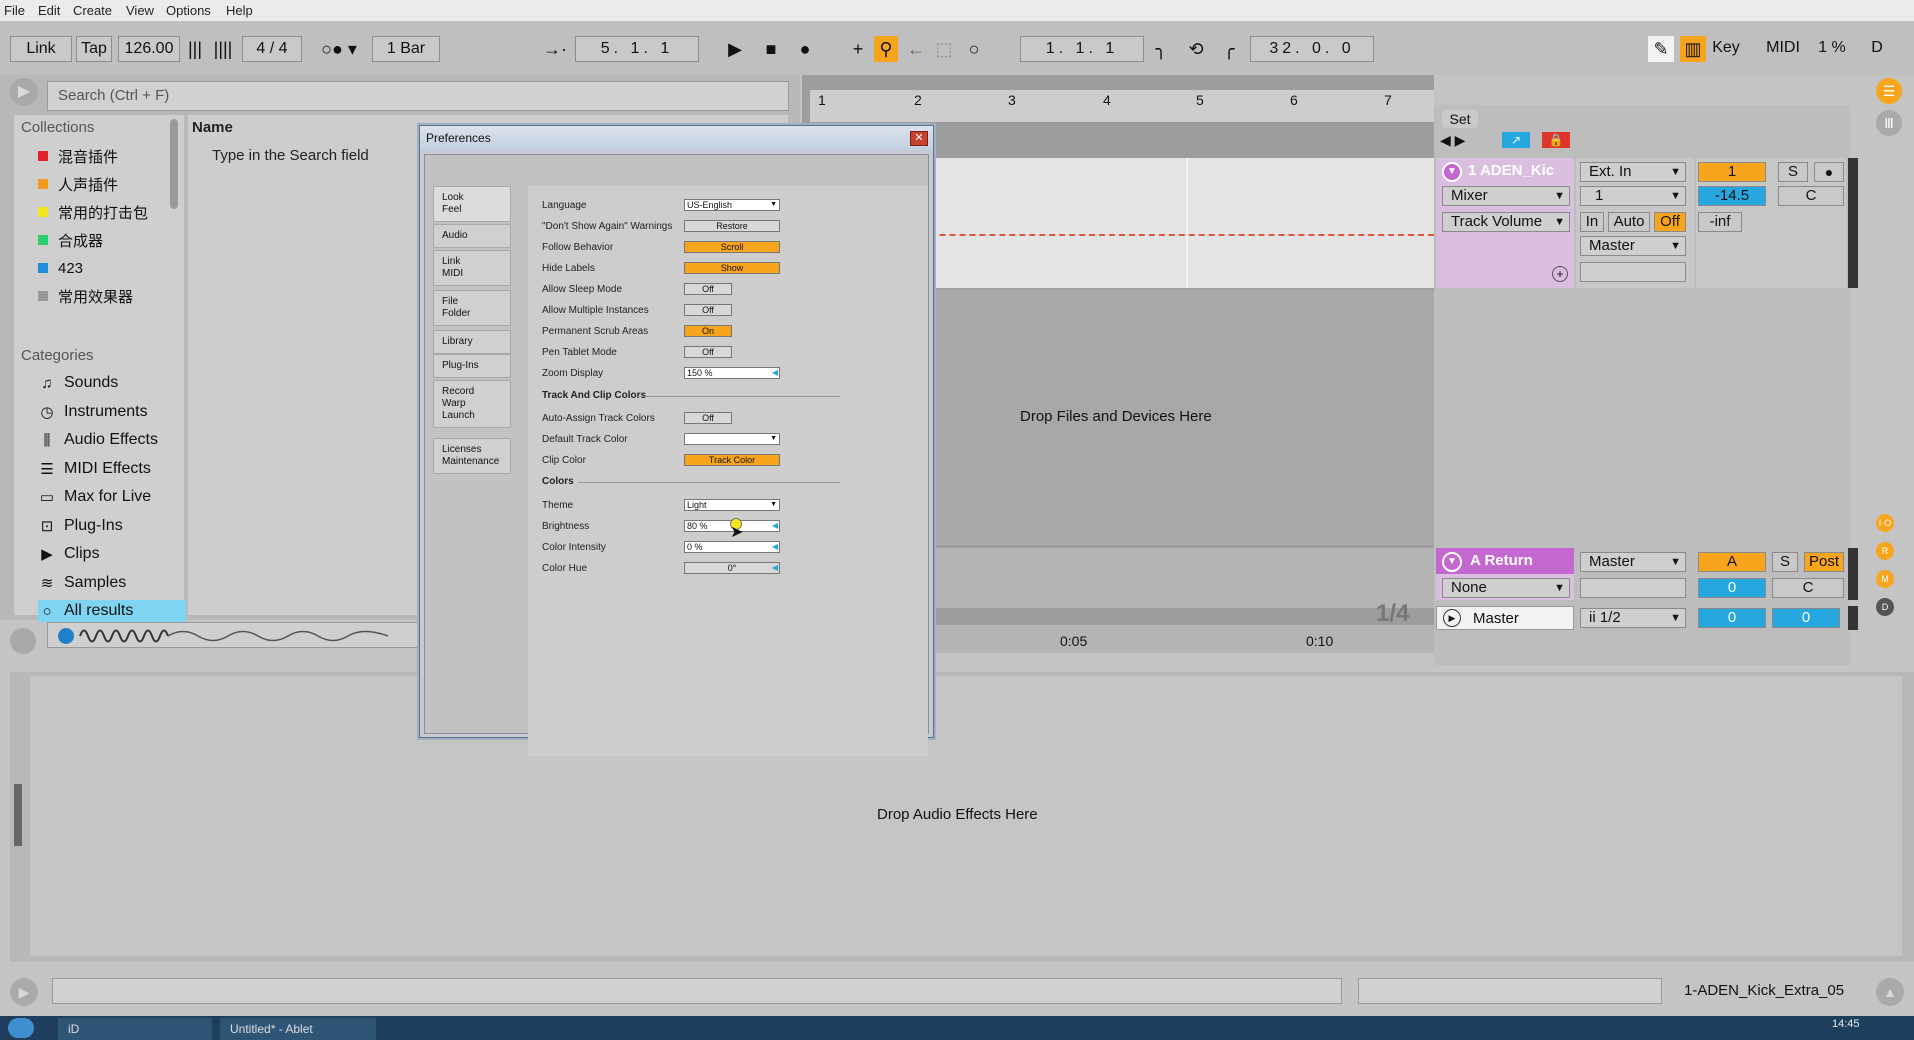  I want to click on tempo-field: 126.00, so click(149, 49).